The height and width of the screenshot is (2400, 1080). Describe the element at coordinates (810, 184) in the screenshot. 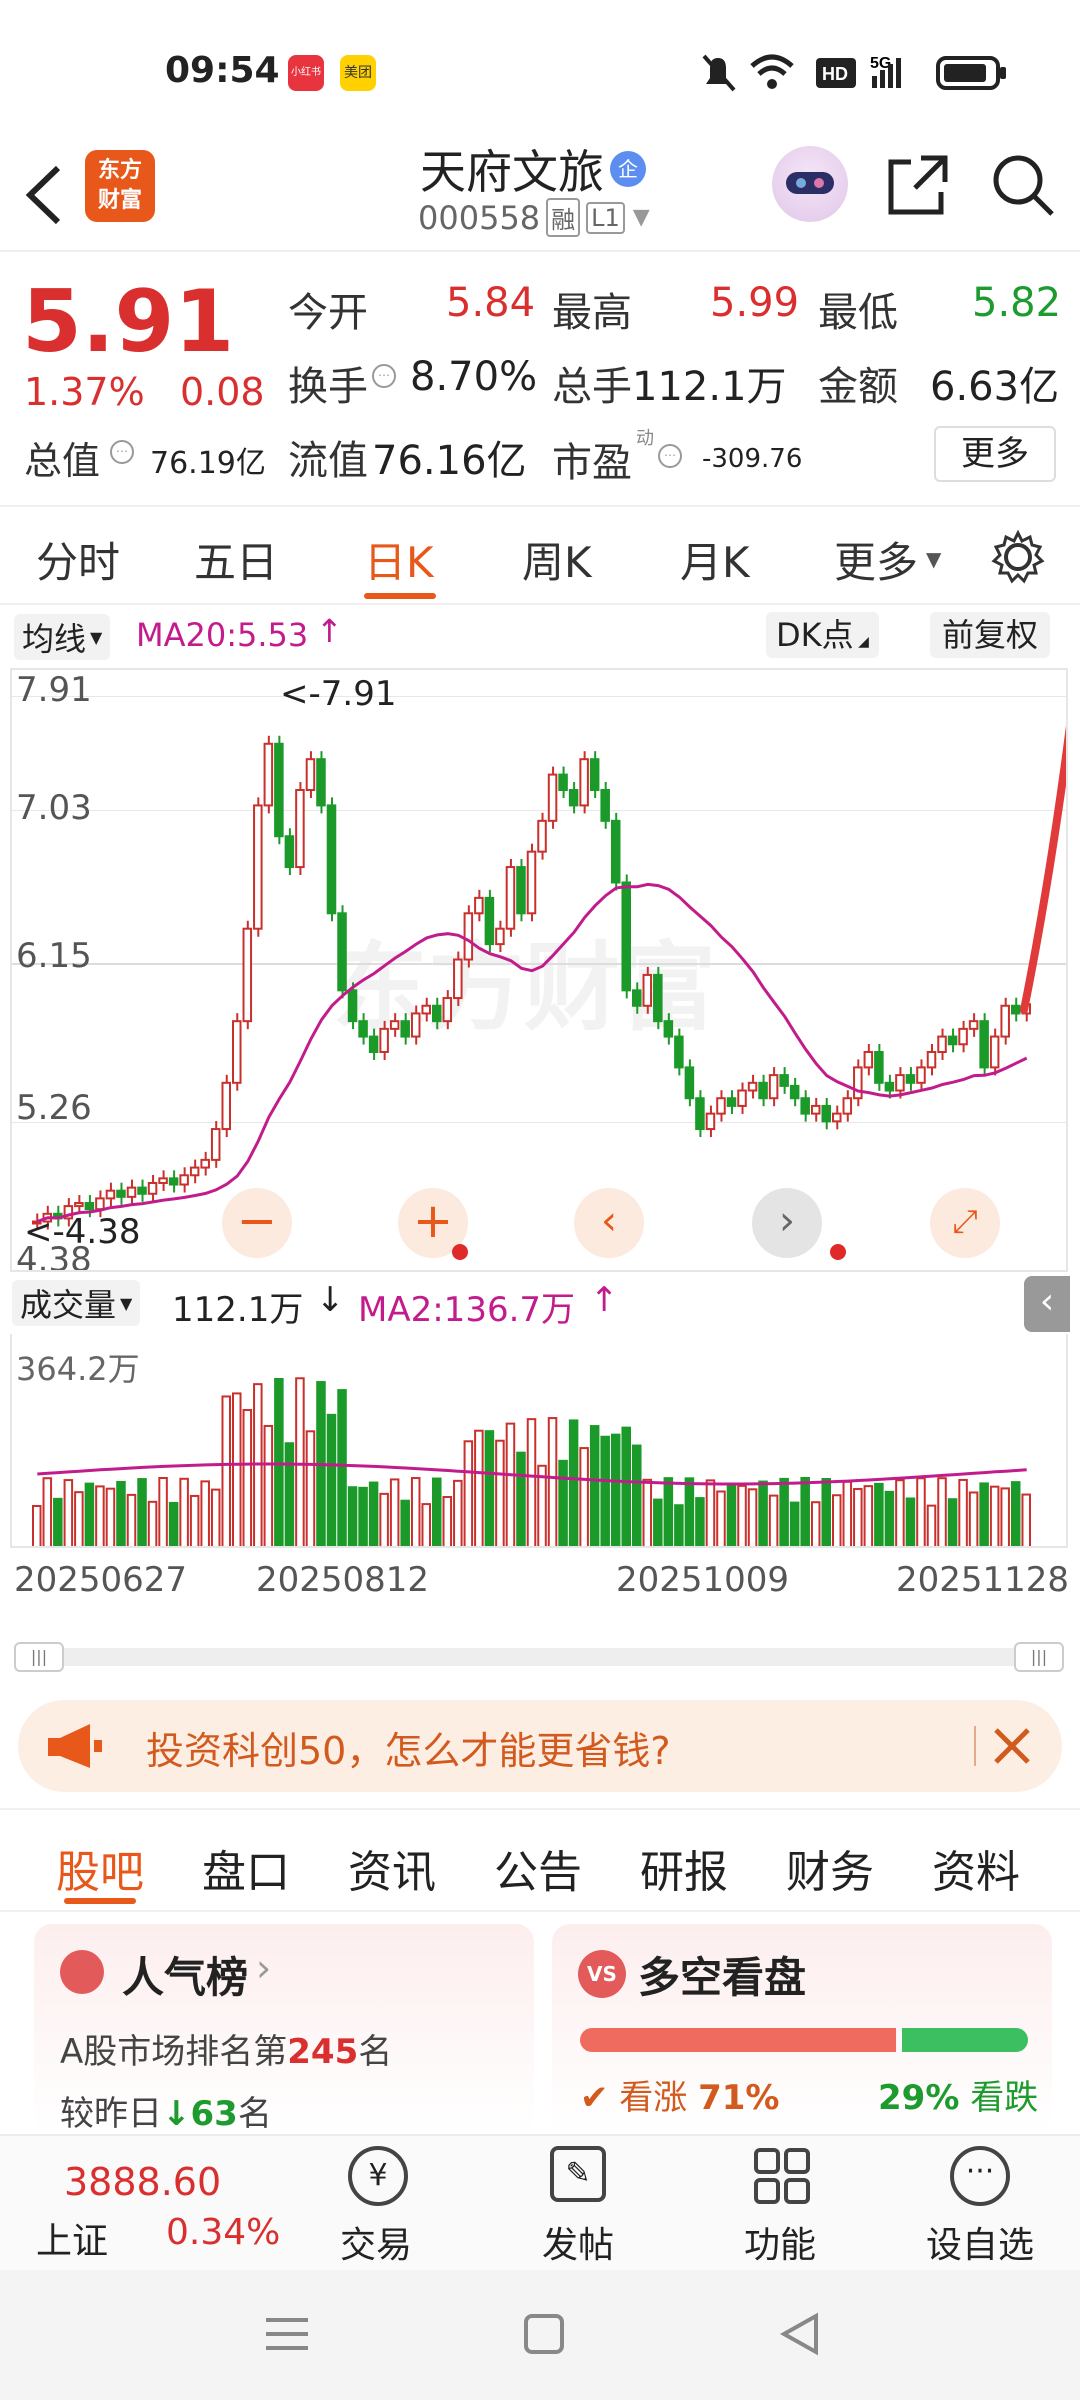

I see `assistant-avatar-icon` at that location.